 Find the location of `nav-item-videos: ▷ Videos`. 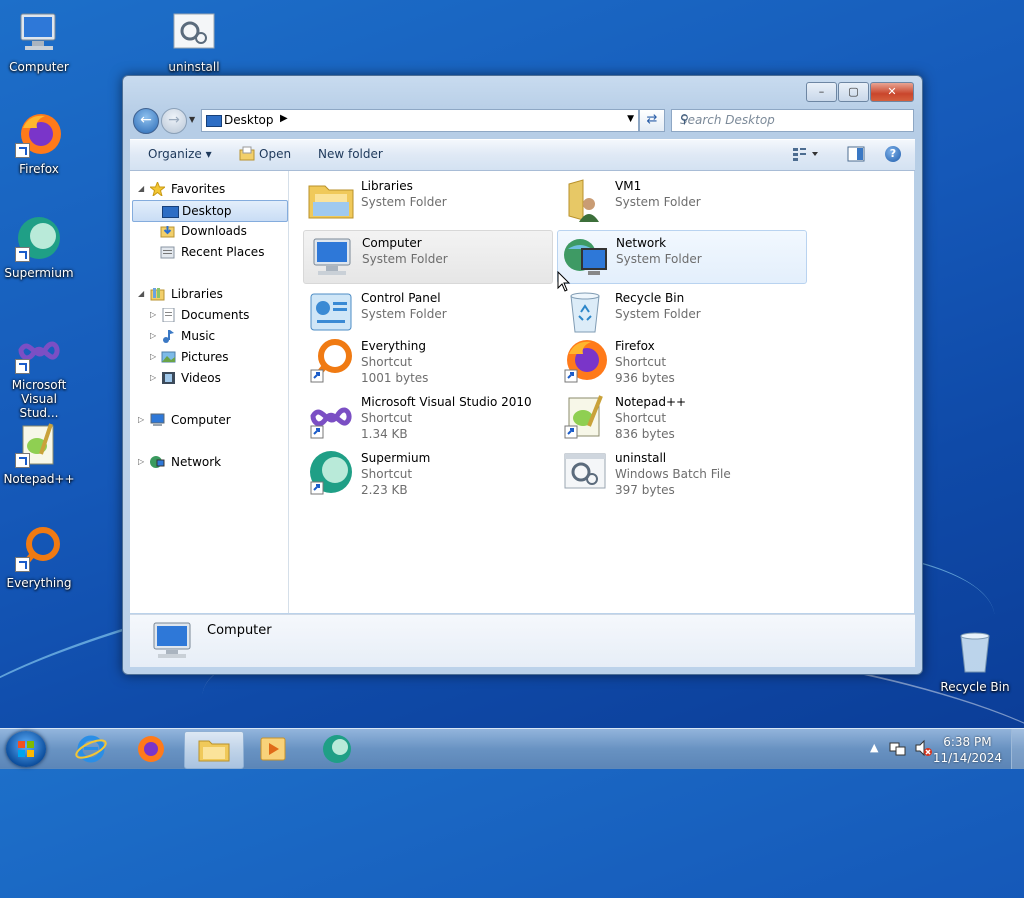

nav-item-videos: ▷ Videos is located at coordinates (208, 378).